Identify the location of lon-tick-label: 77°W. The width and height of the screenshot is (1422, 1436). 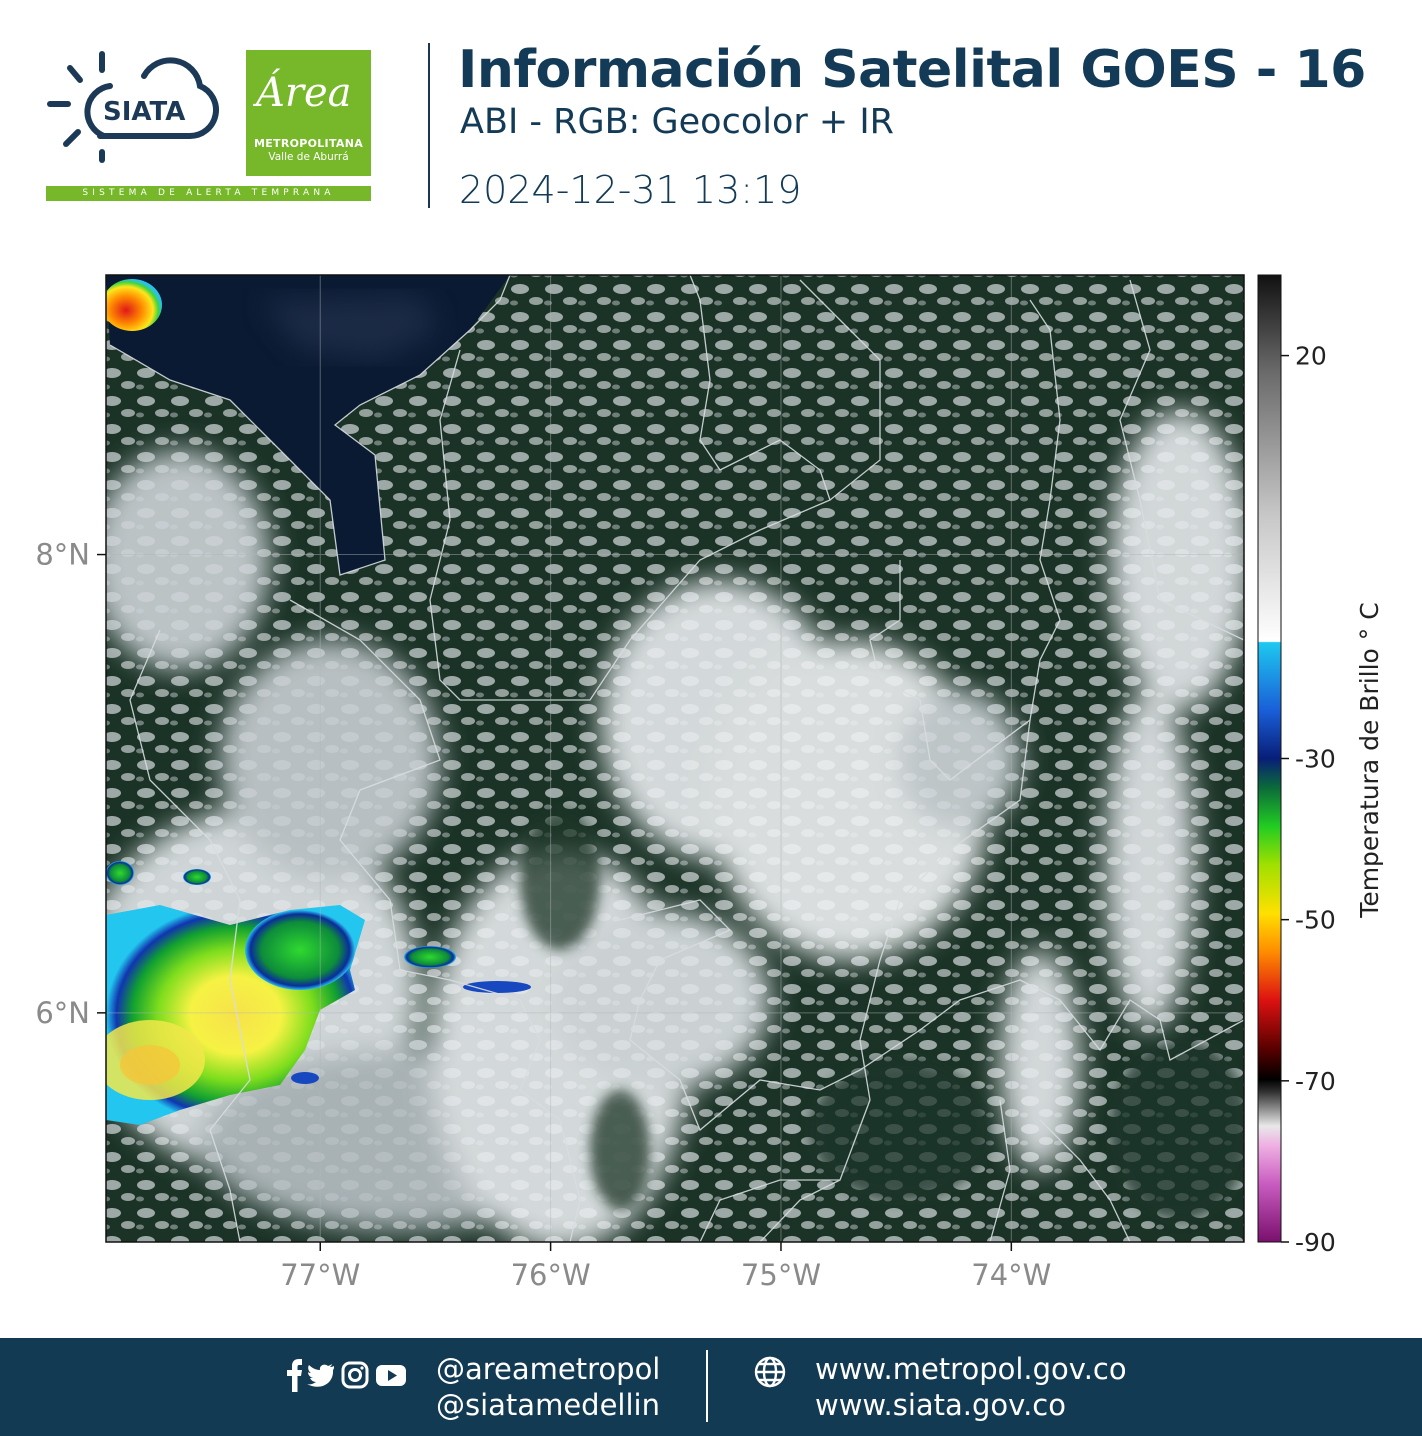
(320, 1275).